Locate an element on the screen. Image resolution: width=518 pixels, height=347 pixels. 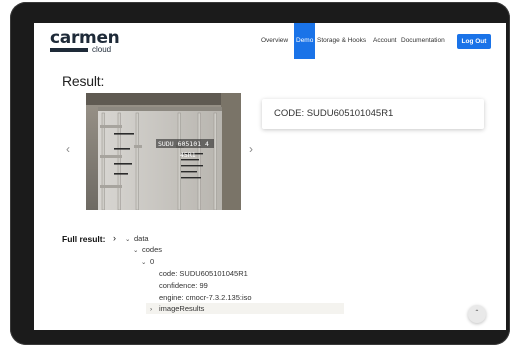
tree-node-data: ⌄ data is located at coordinates (137, 239).